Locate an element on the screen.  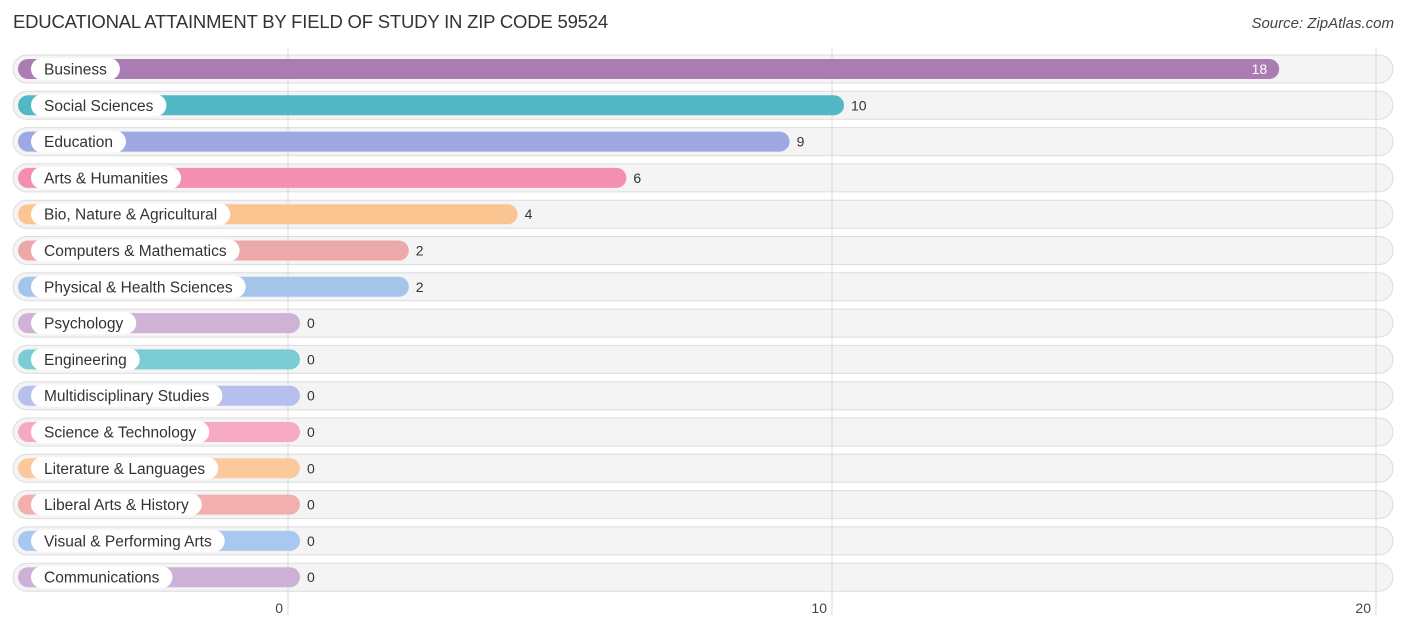
category-label: Psychology is located at coordinates (84, 324).